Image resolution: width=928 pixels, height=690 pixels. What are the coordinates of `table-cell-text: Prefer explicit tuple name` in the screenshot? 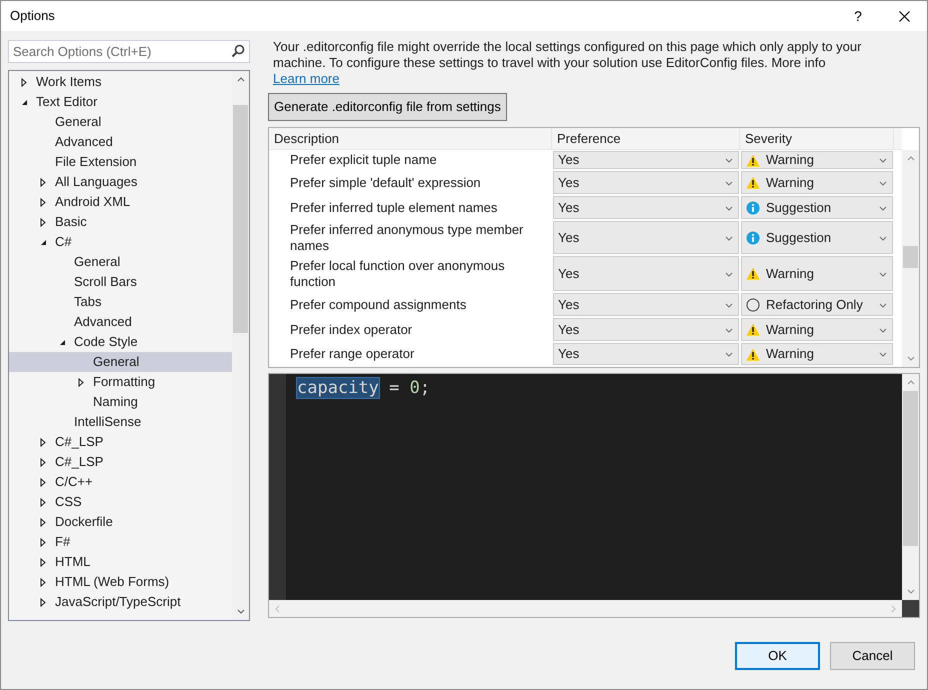 It's located at (363, 160).